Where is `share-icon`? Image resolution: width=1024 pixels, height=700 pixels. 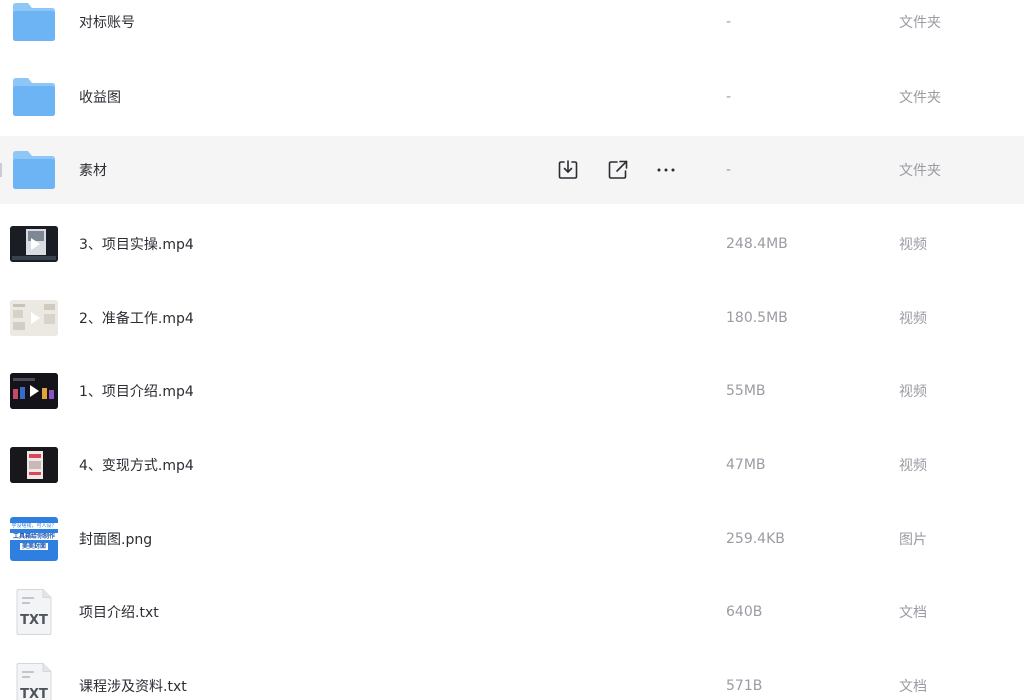 share-icon is located at coordinates (618, 170).